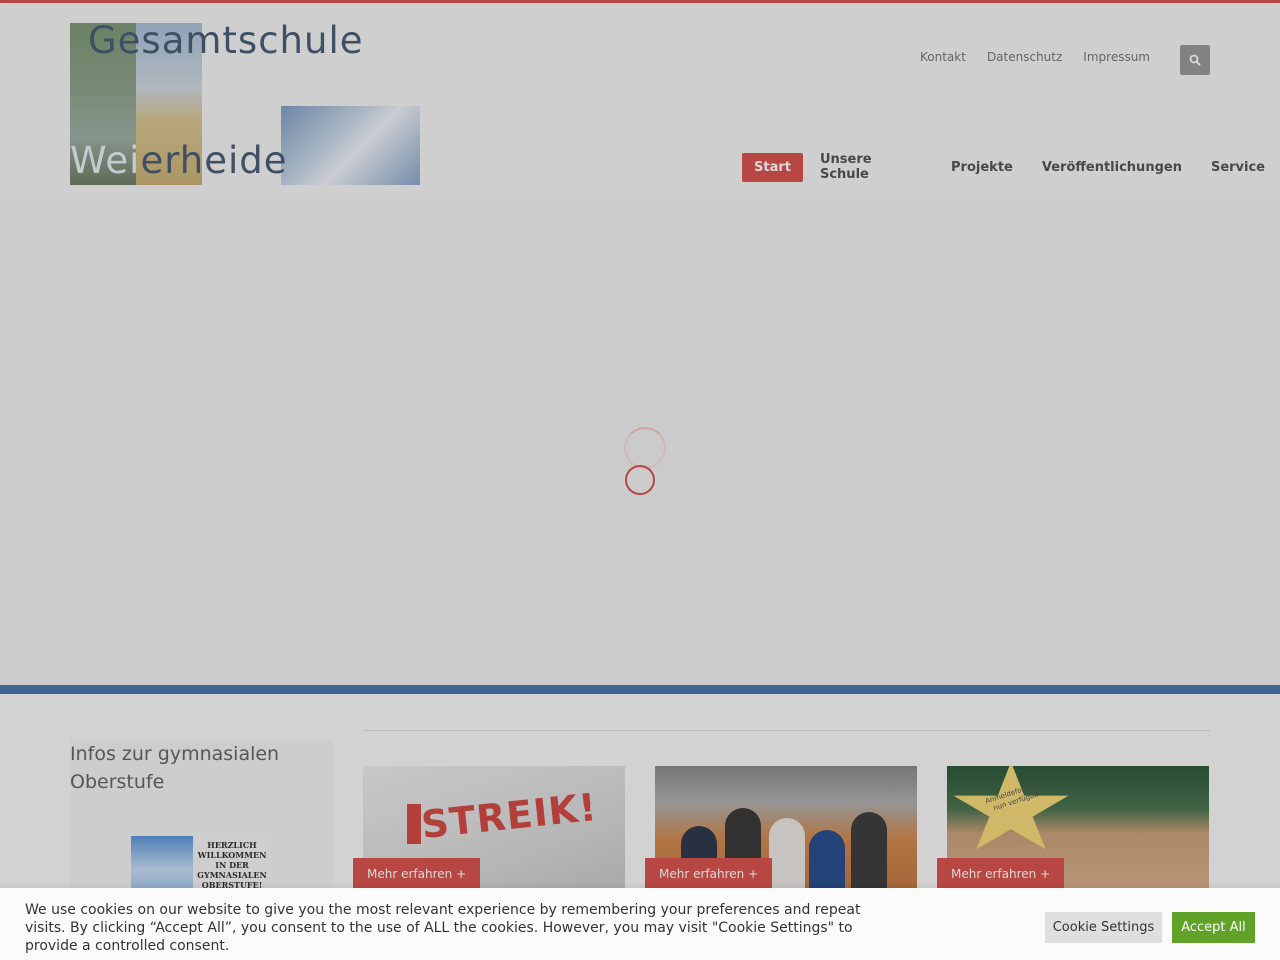 This screenshot has height=960, width=1280. I want to click on cookie-settings-button: Cookie Settings, so click(1103, 927).